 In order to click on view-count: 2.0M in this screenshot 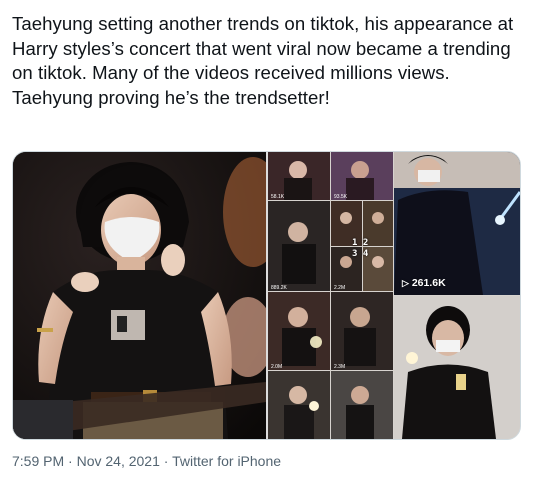, I will do `click(277, 367)`.